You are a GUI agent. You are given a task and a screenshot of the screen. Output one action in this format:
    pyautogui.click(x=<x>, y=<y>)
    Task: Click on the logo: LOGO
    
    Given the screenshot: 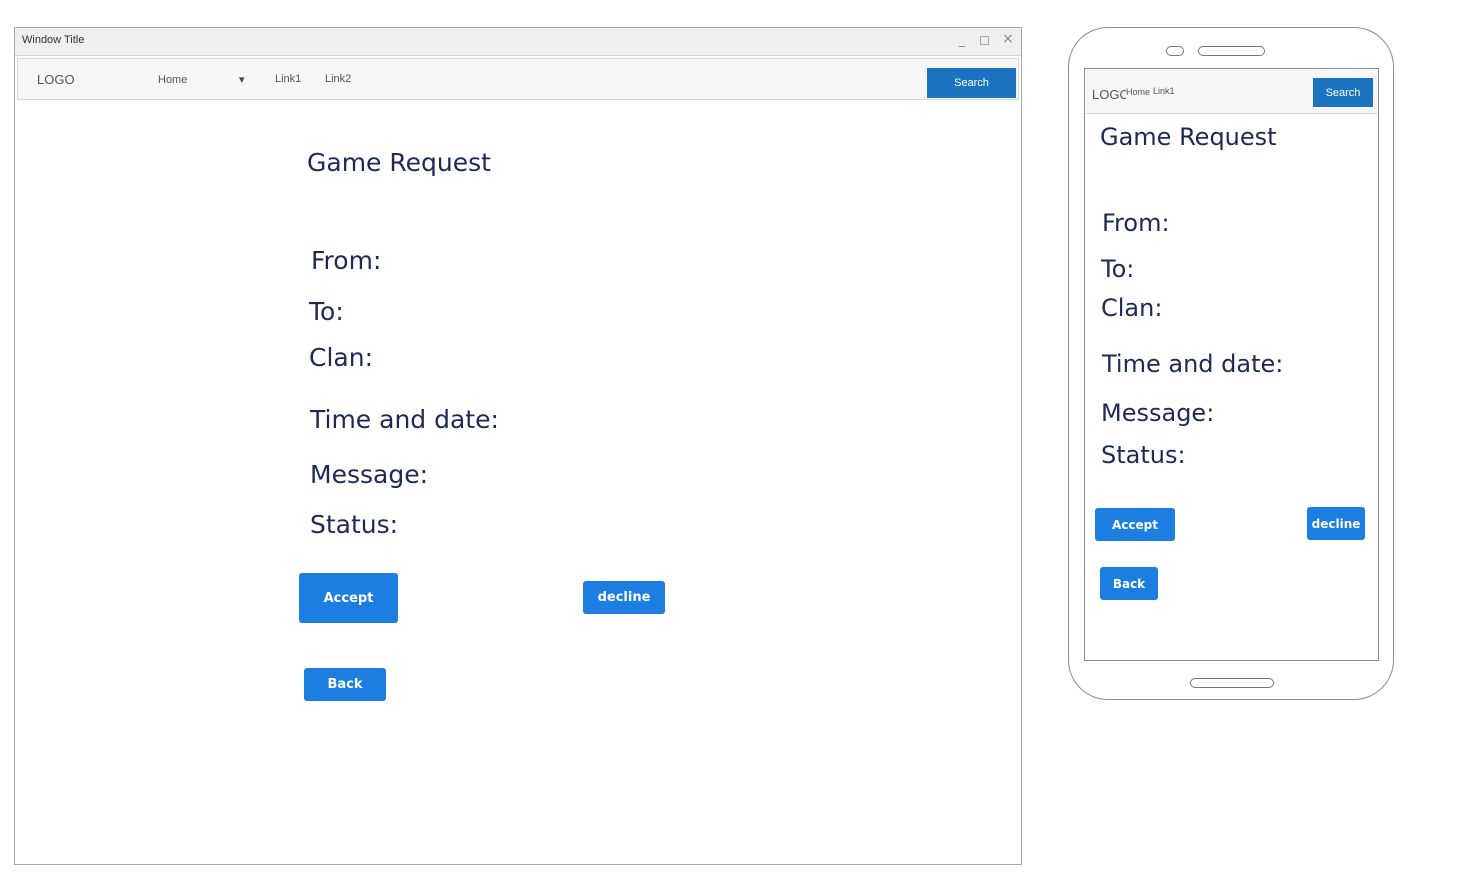 What is the action you would take?
    pyautogui.click(x=56, y=79)
    